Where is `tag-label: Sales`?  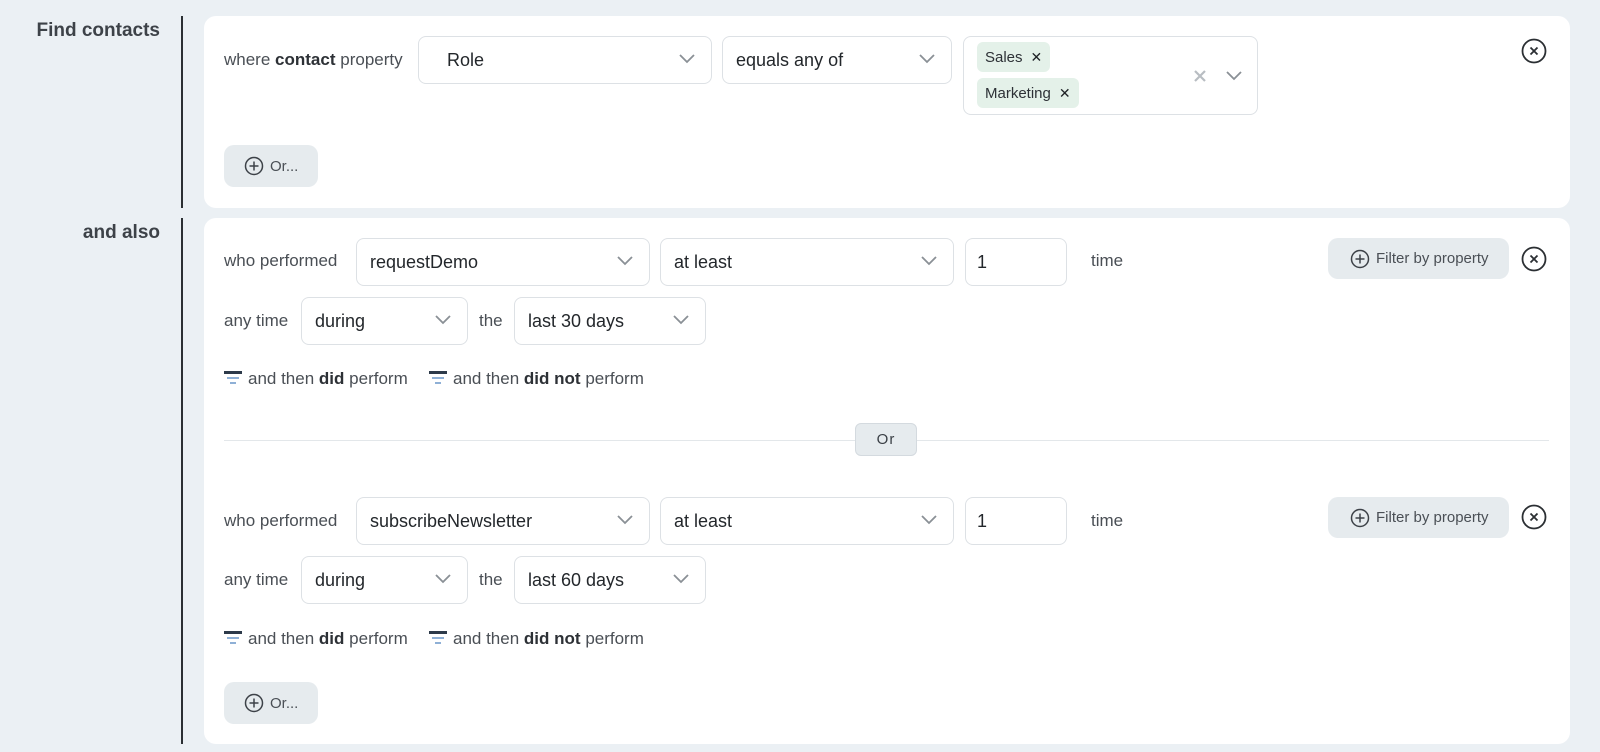
tag-label: Sales is located at coordinates (1004, 57).